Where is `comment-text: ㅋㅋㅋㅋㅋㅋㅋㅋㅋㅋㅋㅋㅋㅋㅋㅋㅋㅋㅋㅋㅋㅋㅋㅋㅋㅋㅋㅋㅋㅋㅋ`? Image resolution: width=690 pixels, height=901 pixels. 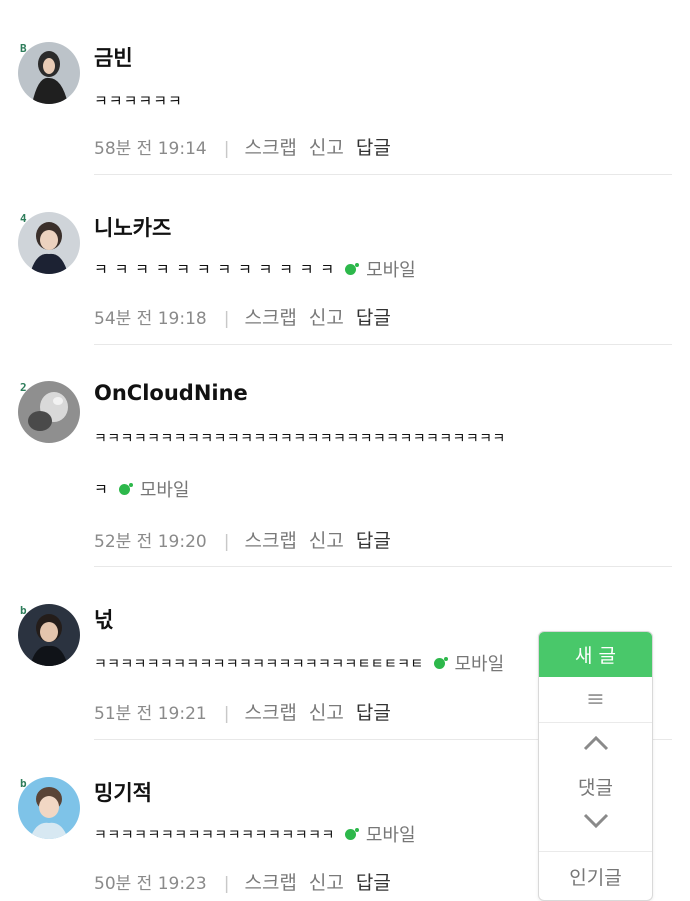
comment-text: ㅋㅋㅋㅋㅋㅋㅋㅋㅋㅋㅋㅋㅋㅋㅋㅋㅋㅋㅋㅋㅋㅋㅋㅋㅋㅋㅋㅋㅋㅋㅋ is located at coordinates (300, 439).